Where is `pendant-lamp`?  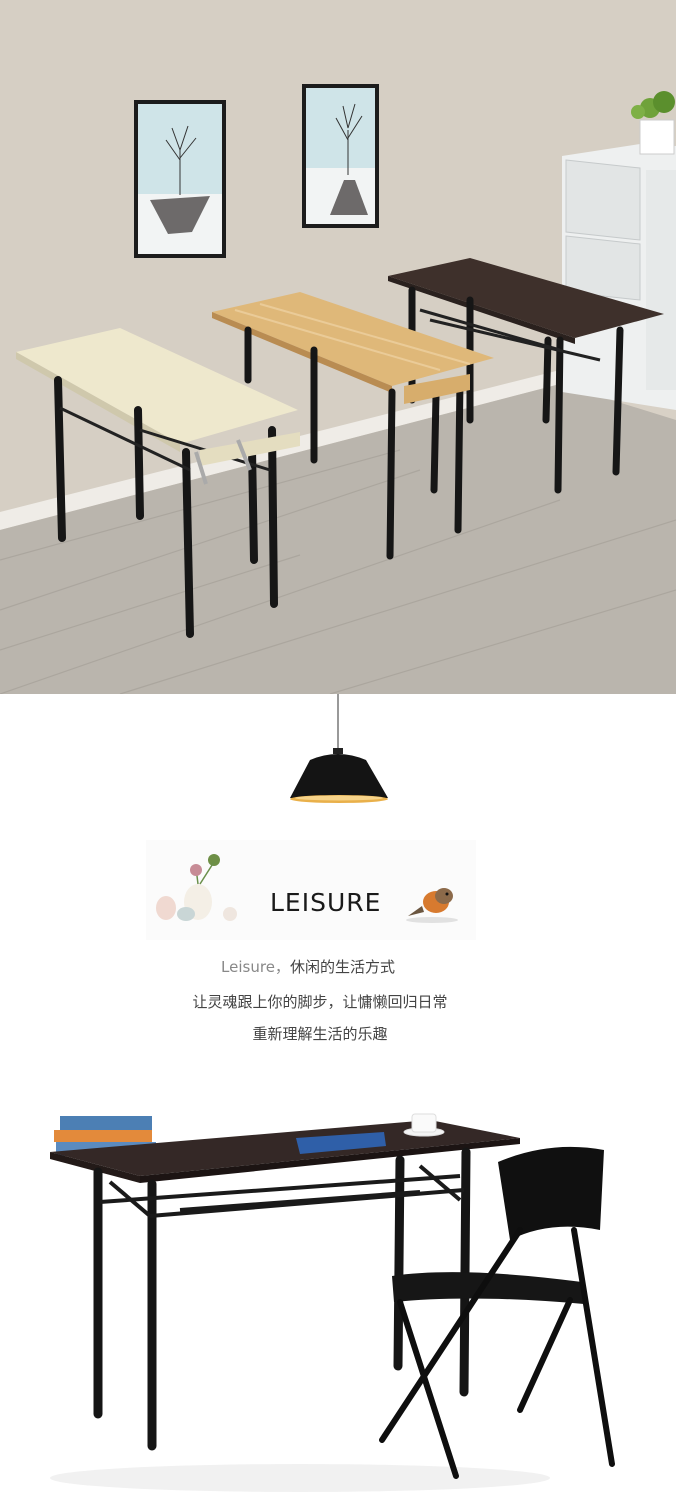
pendant-lamp is located at coordinates (338, 754).